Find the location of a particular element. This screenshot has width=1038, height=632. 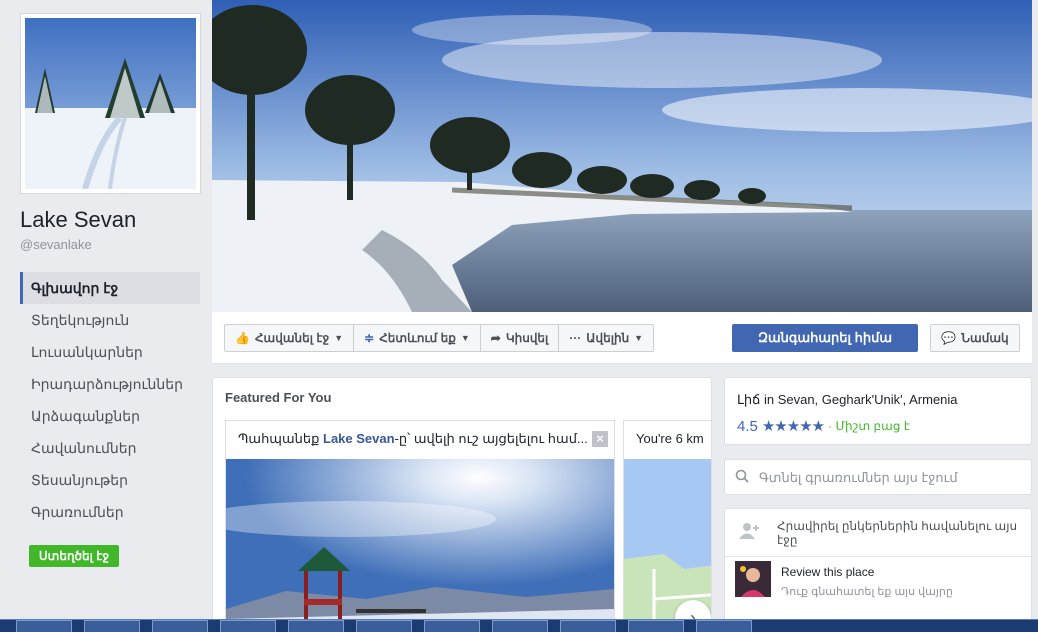

following-button: ≑ Հետևում եք ▼ is located at coordinates (417, 338).